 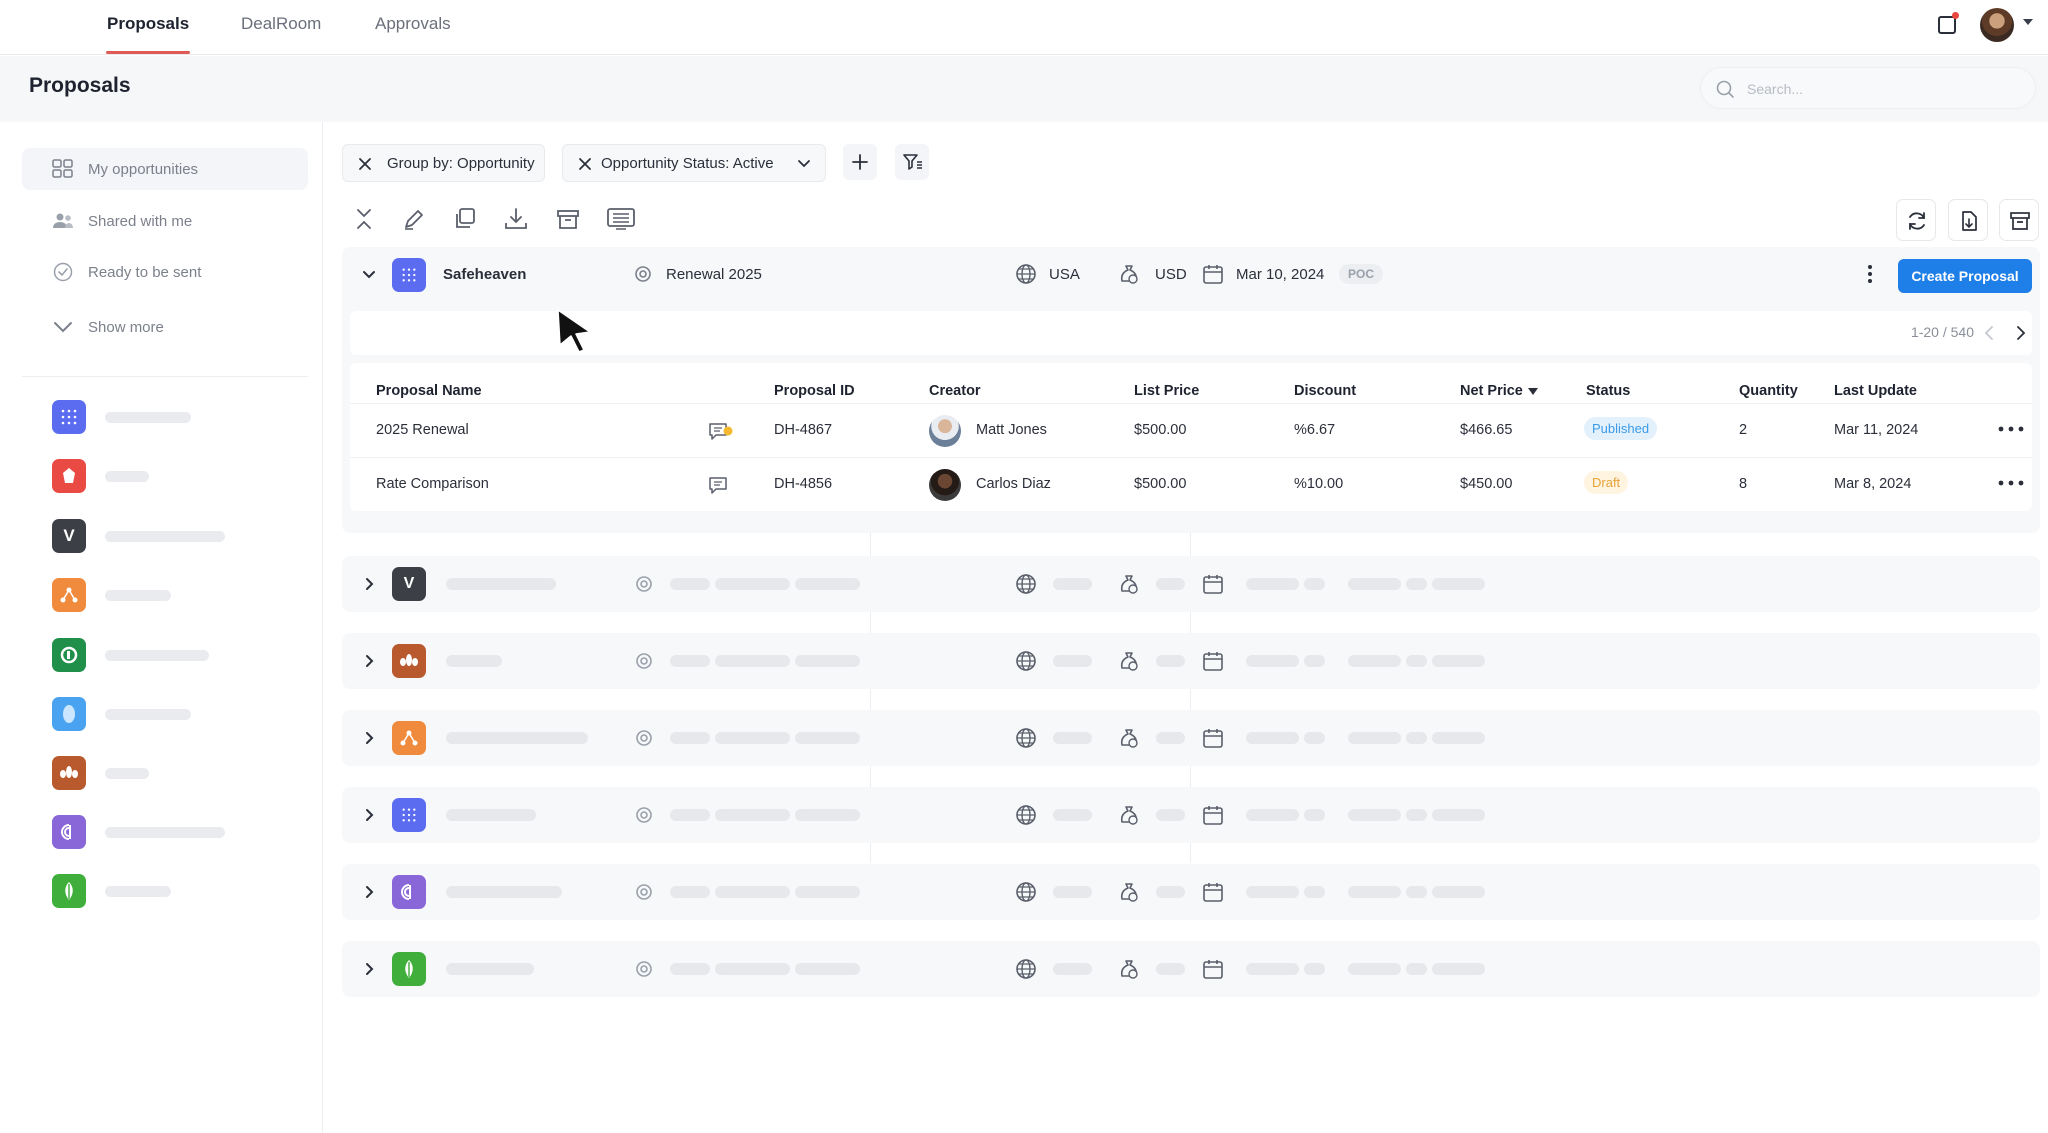 I want to click on net-price: $450.00, so click(x=1486, y=484).